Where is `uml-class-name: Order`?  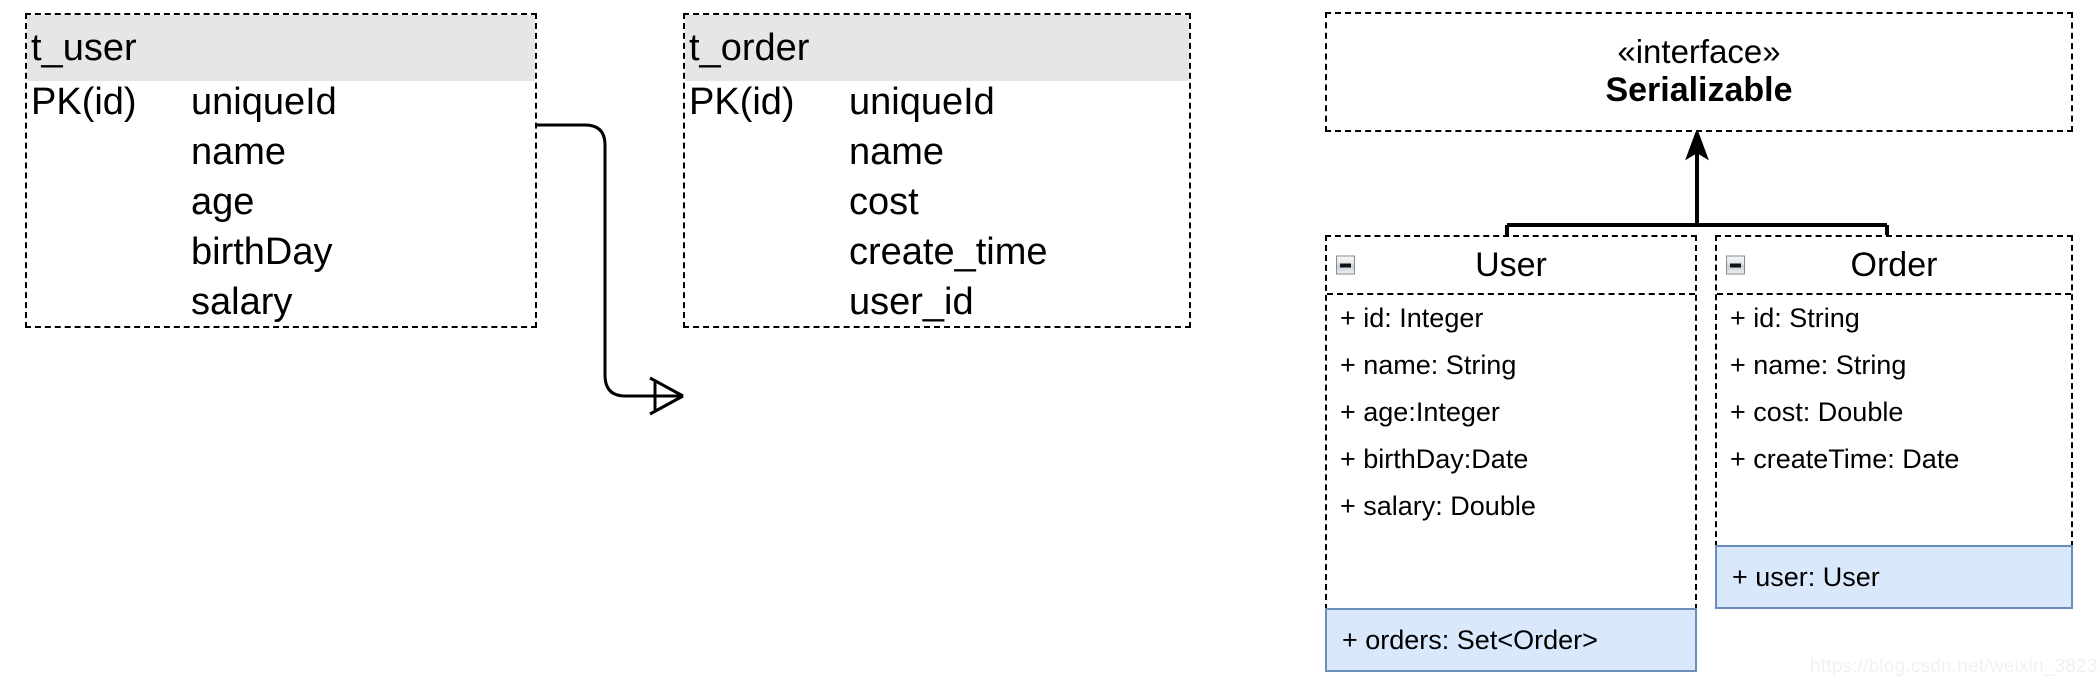
uml-class-name: Order is located at coordinates (1894, 265).